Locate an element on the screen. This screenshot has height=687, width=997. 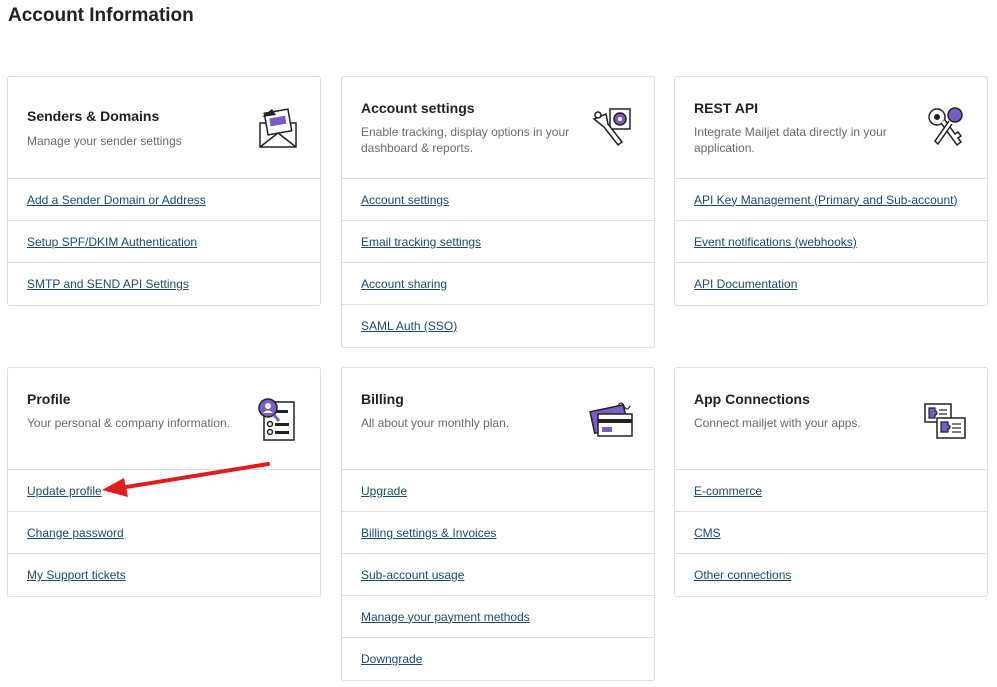
card-title: Profile is located at coordinates (49, 399).